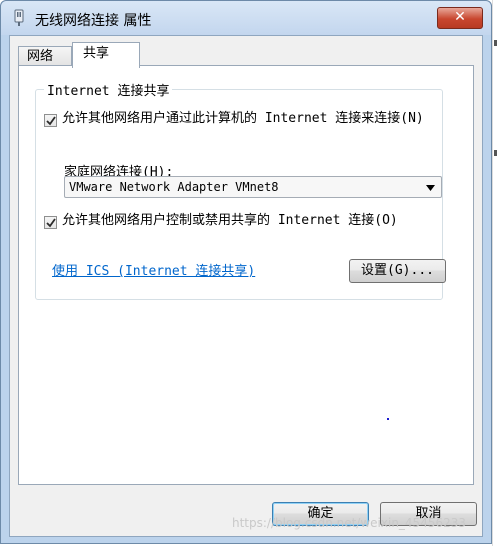 The height and width of the screenshot is (546, 498). I want to click on tab-sharing-label: 共享, so click(96, 53).